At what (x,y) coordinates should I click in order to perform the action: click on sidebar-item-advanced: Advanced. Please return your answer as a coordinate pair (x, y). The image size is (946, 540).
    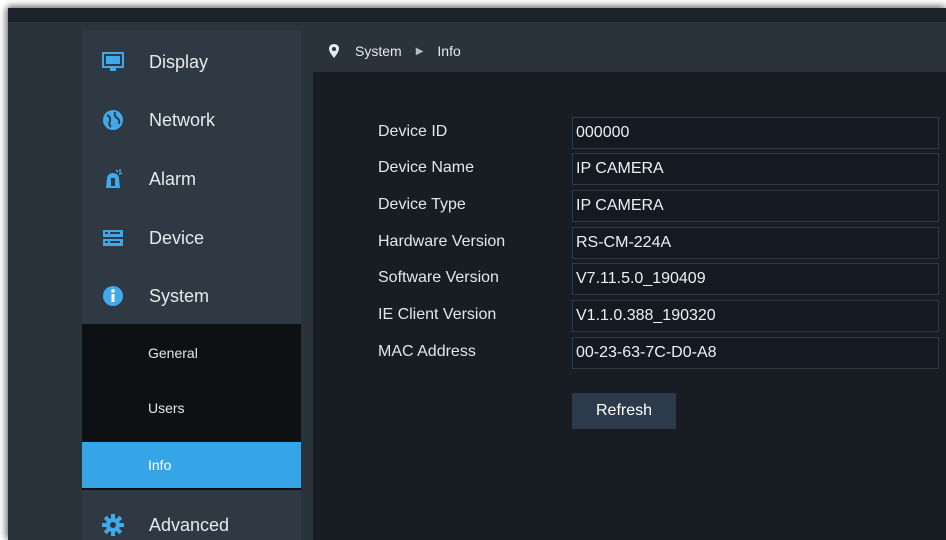
    Looking at the image, I should click on (191, 518).